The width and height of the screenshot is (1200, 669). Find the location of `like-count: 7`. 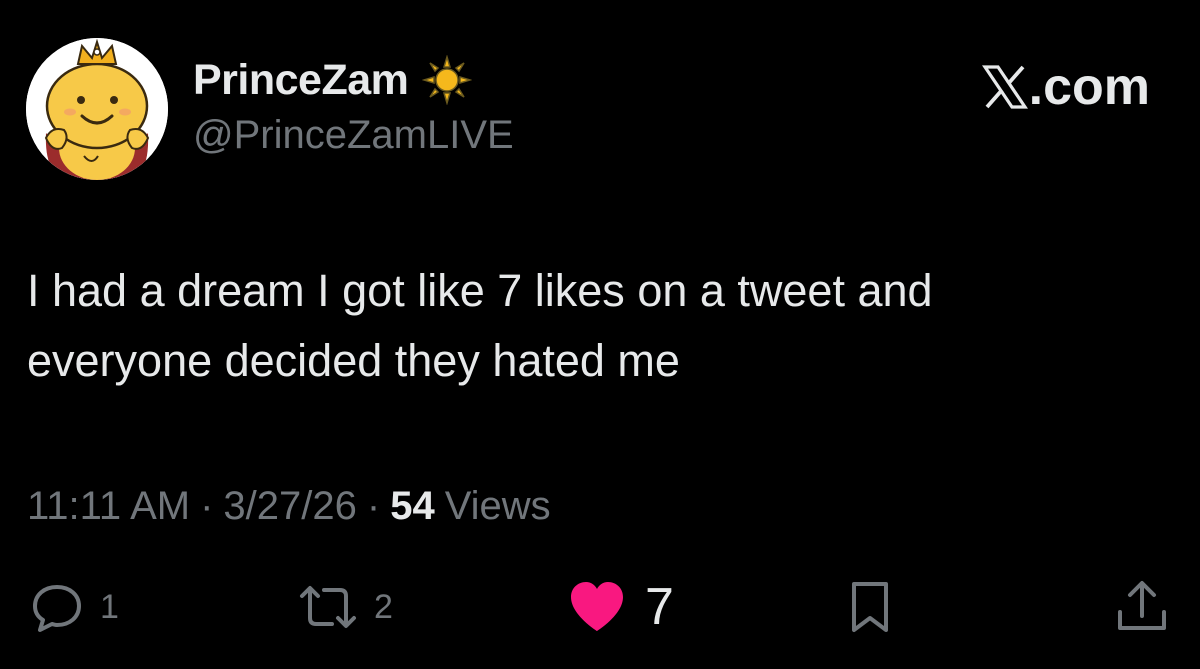

like-count: 7 is located at coordinates (659, 607).